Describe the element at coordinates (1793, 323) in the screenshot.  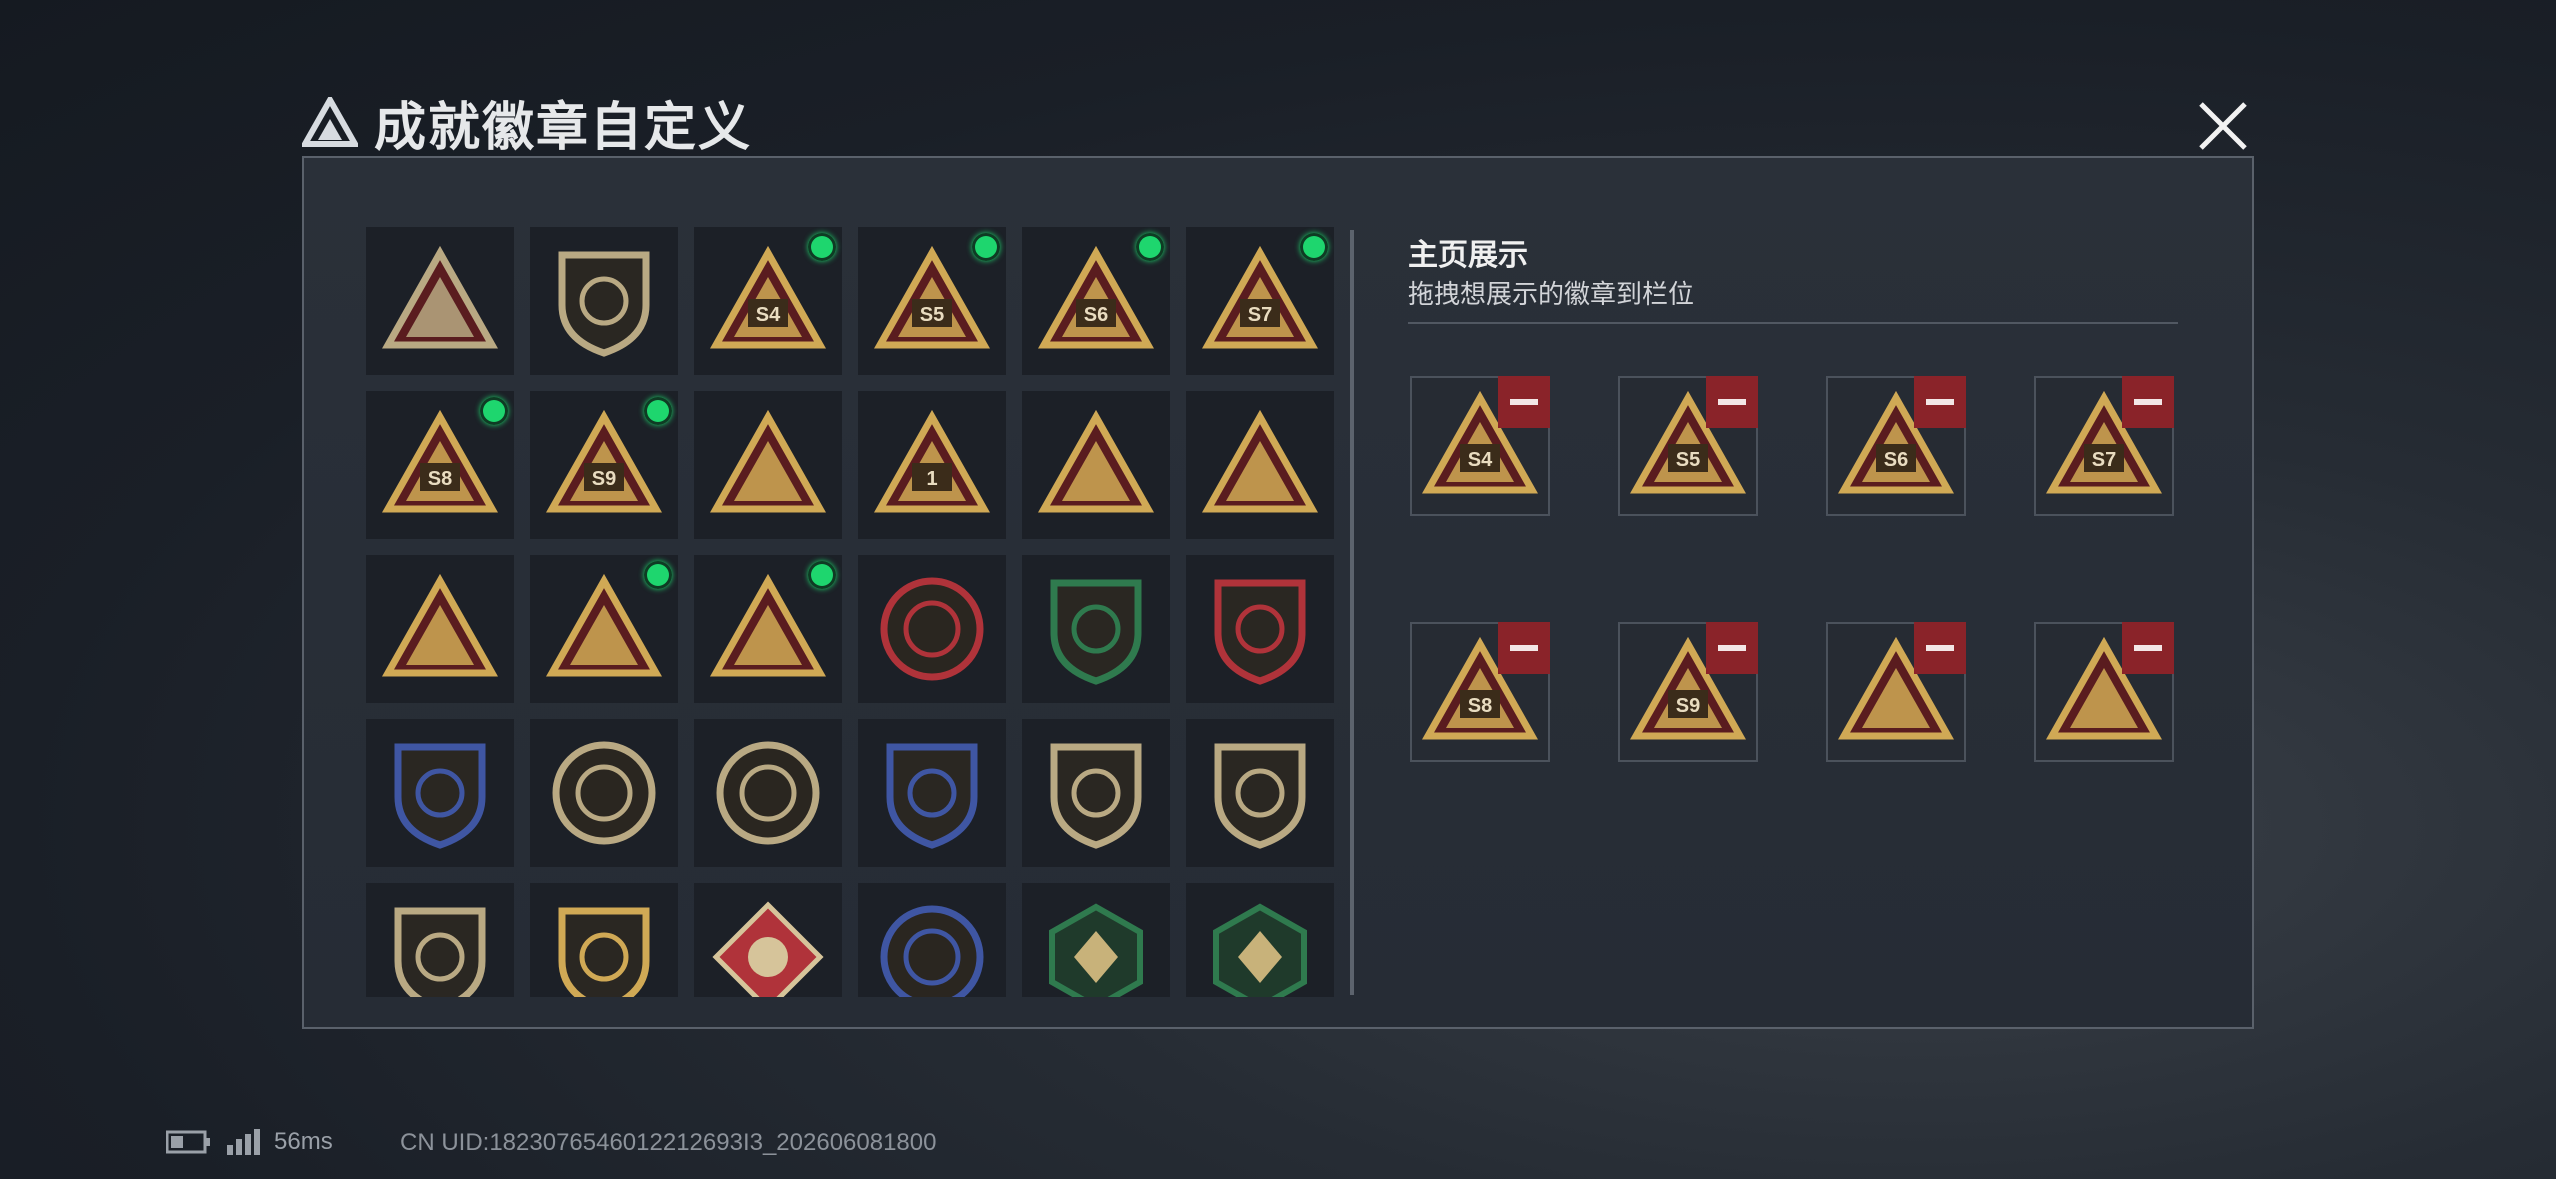
I see `showcase-divider` at that location.